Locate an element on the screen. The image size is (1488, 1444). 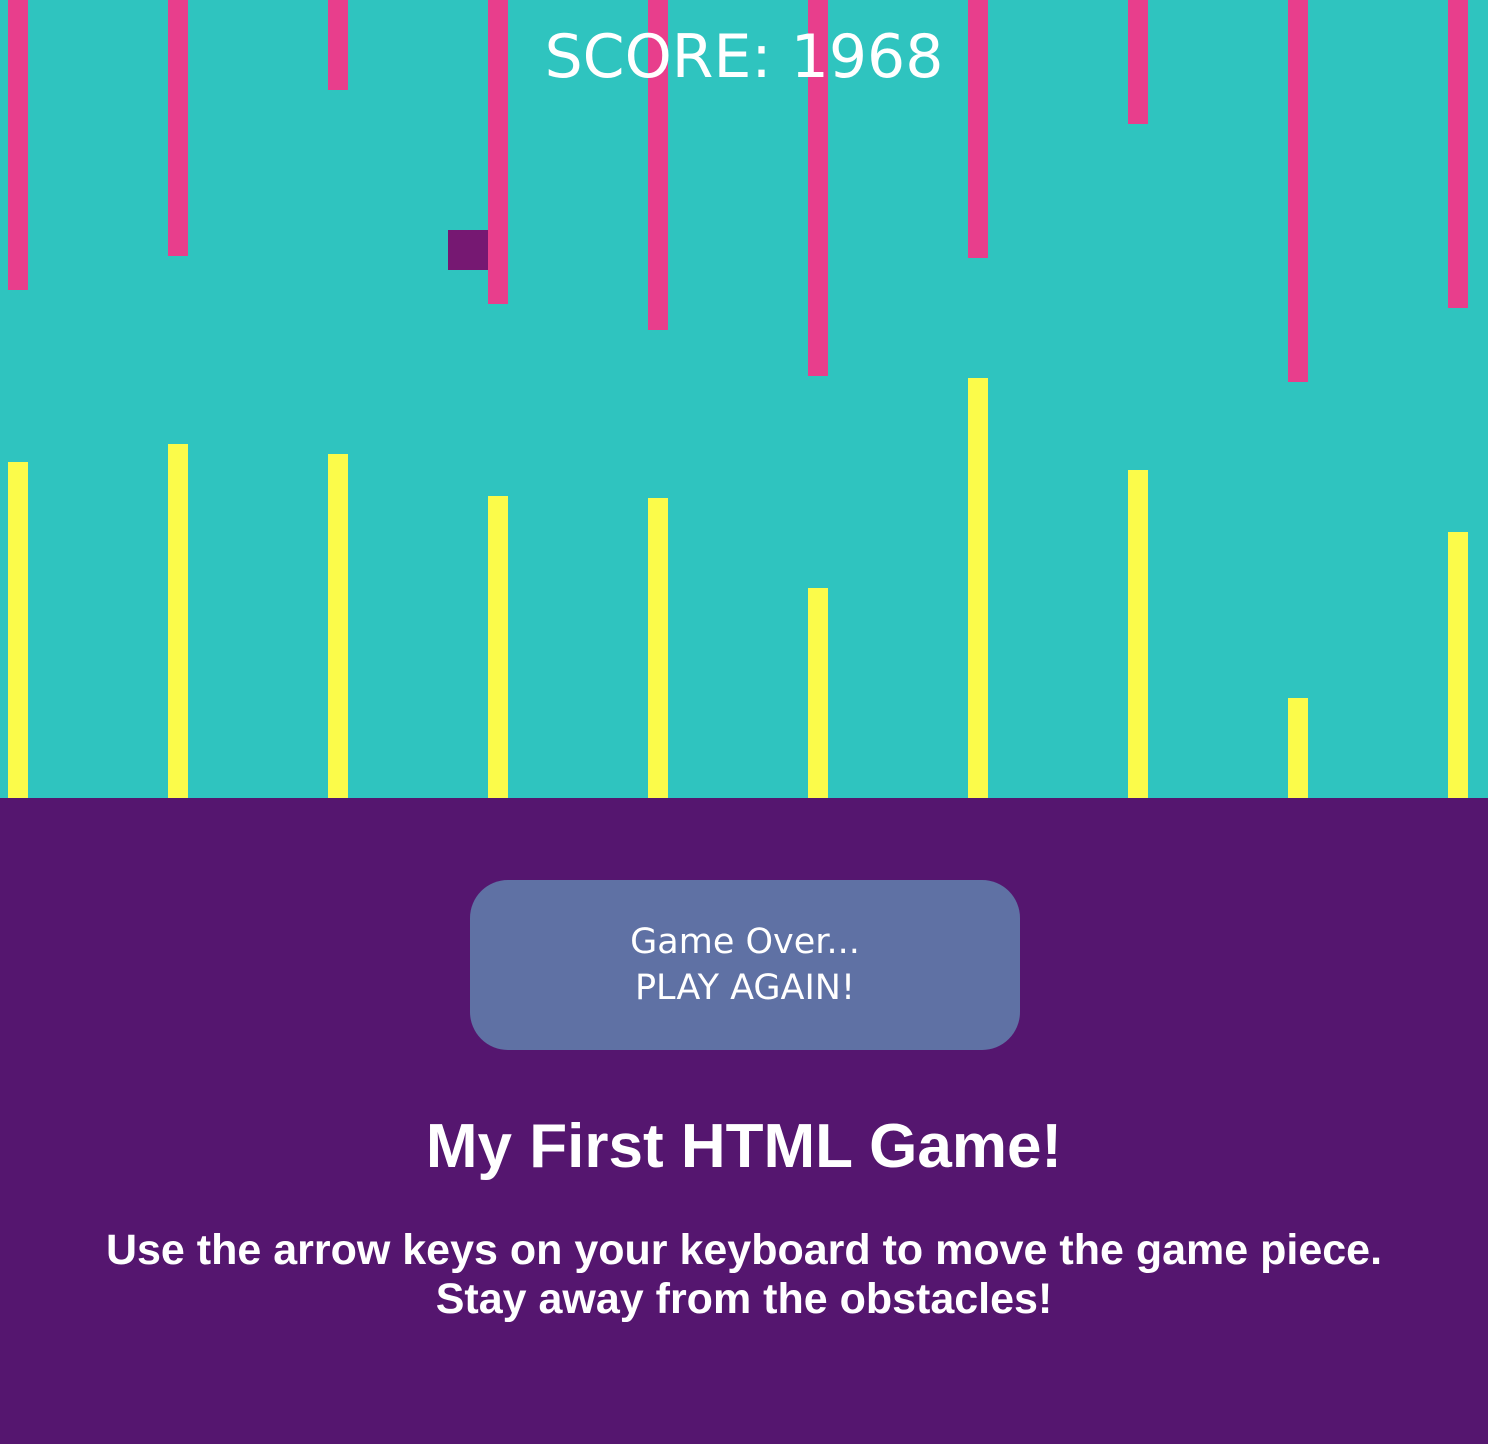
play-again-button: Game Over... PLAY AGAIN! is located at coordinates (745, 965).